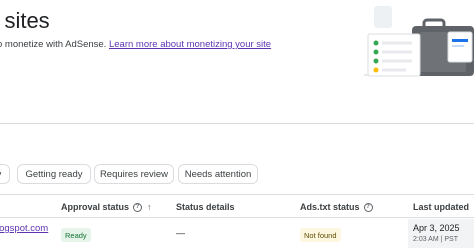  I want to click on learn-more-link: Learn more about monetizing your site, so click(190, 44).